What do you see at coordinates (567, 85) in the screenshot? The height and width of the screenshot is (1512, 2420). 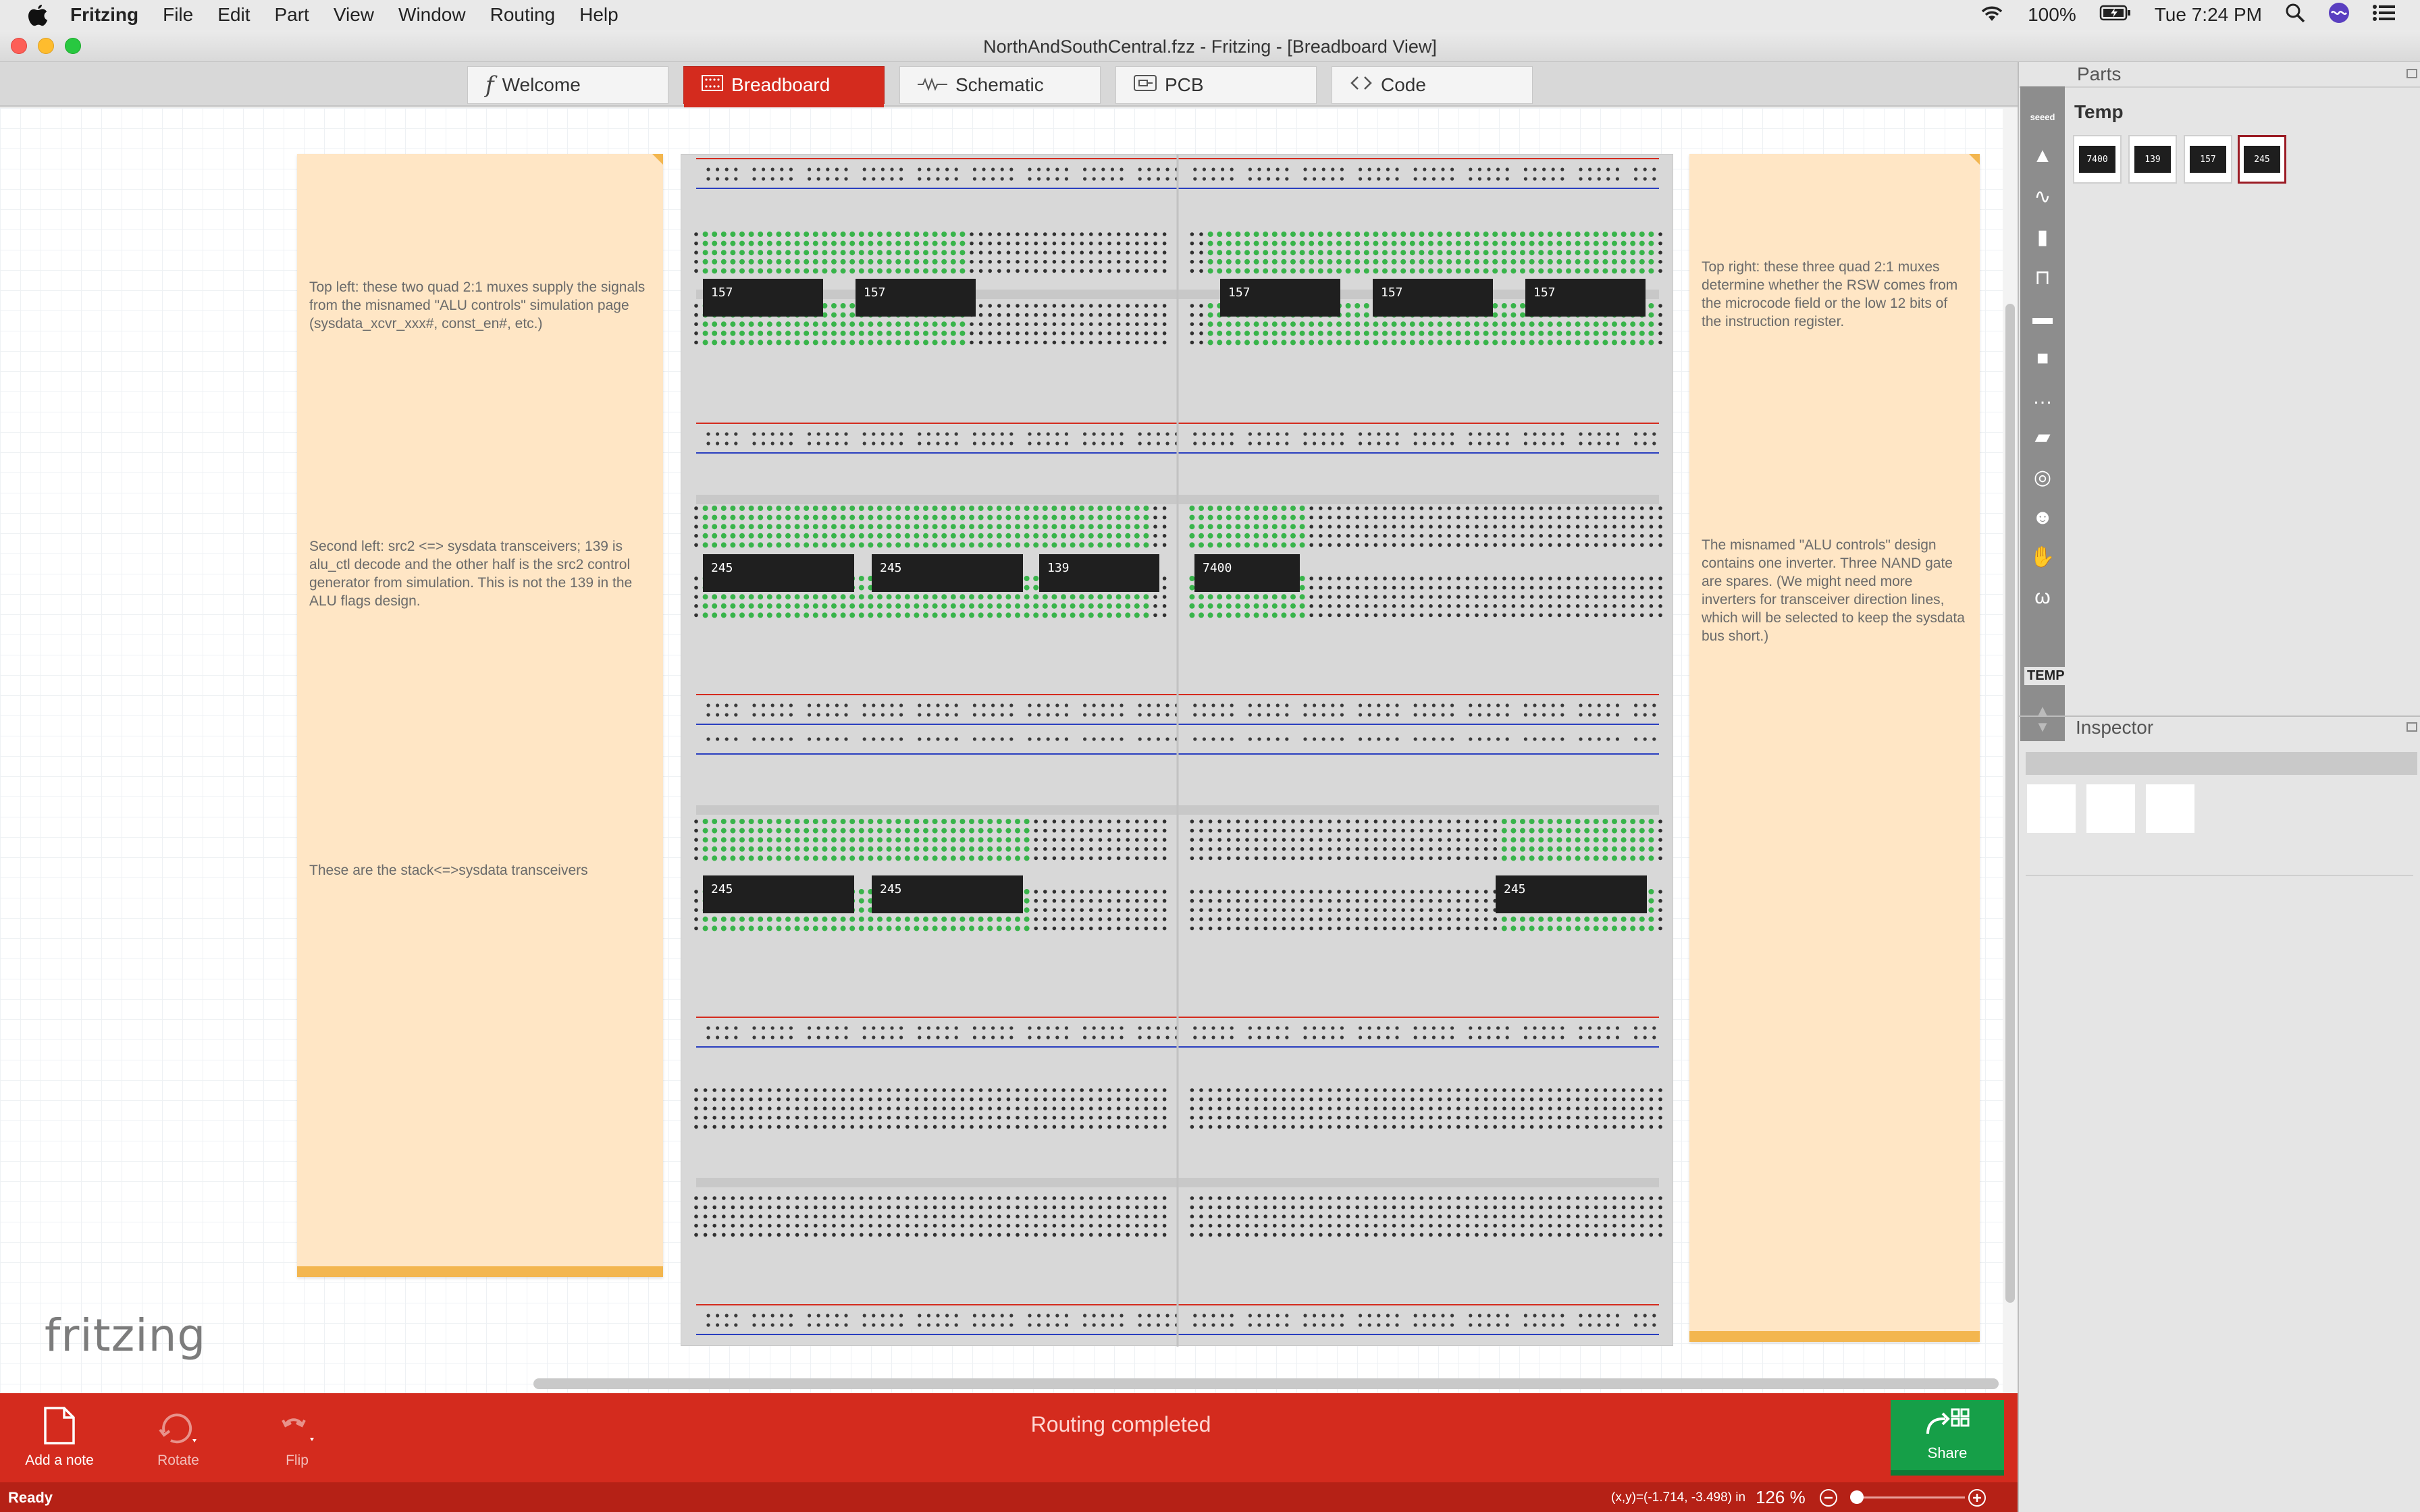 I see `tab-welcome: f Welcome` at bounding box center [567, 85].